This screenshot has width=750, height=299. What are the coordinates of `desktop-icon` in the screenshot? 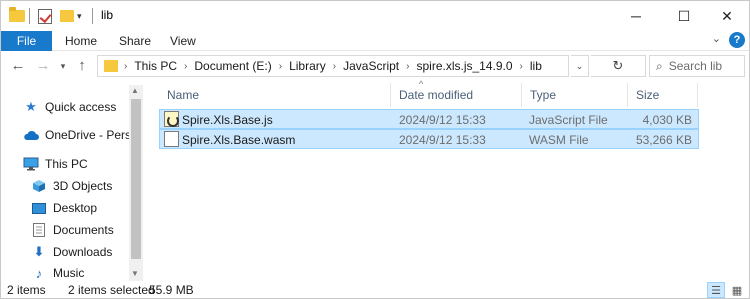 It's located at (39, 208).